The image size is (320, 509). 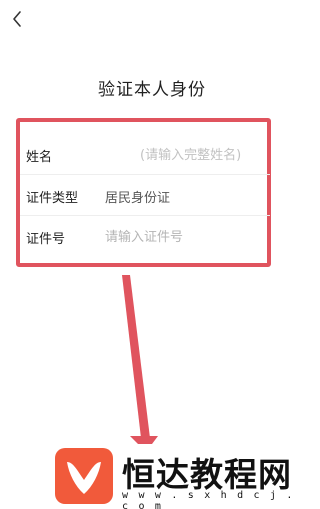 I want to click on watermark-url: w w w . s x h d c j . c o m, so click(x=208, y=499).